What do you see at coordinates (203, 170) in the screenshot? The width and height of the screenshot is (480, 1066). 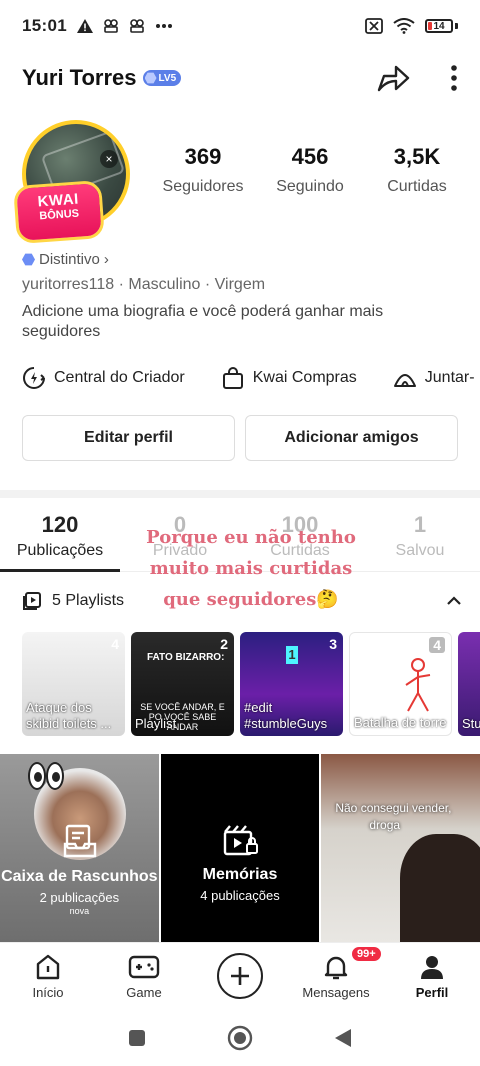 I see `stat-followers: 369 Seguidores` at bounding box center [203, 170].